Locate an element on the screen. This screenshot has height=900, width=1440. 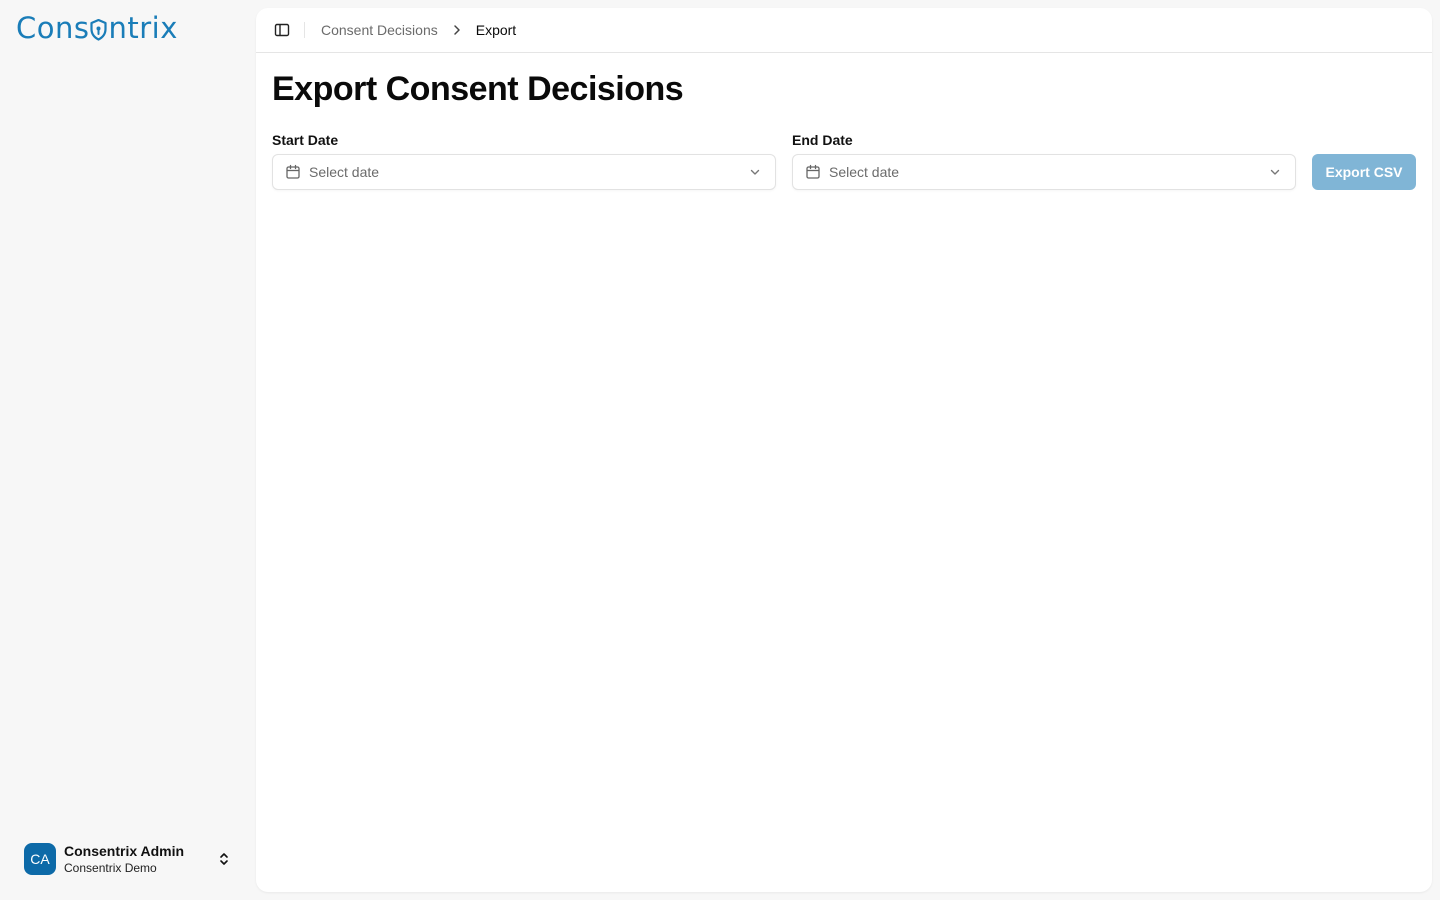
start-date-field: Start Date Select date is located at coordinates (524, 161).